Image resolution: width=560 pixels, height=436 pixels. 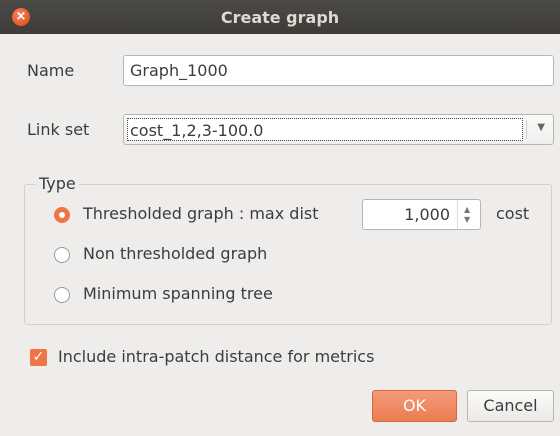 I want to click on mst-label: Minimum spanning tree, so click(x=178, y=293).